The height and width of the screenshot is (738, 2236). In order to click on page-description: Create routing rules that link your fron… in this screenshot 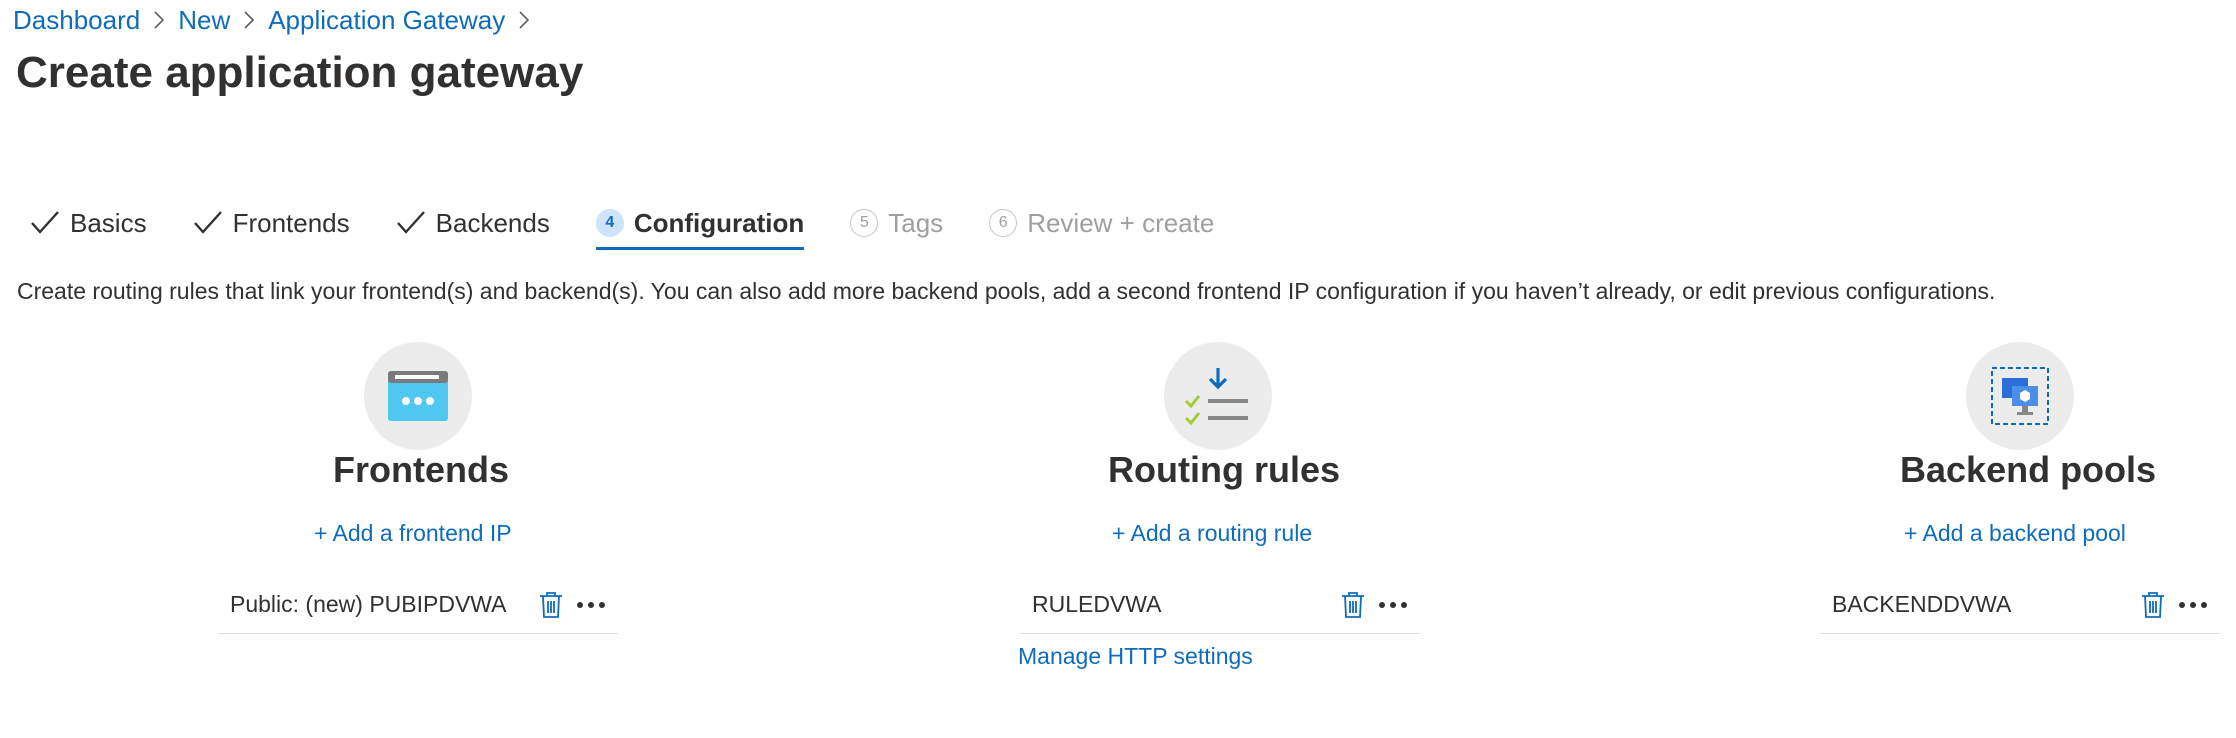, I will do `click(1006, 291)`.